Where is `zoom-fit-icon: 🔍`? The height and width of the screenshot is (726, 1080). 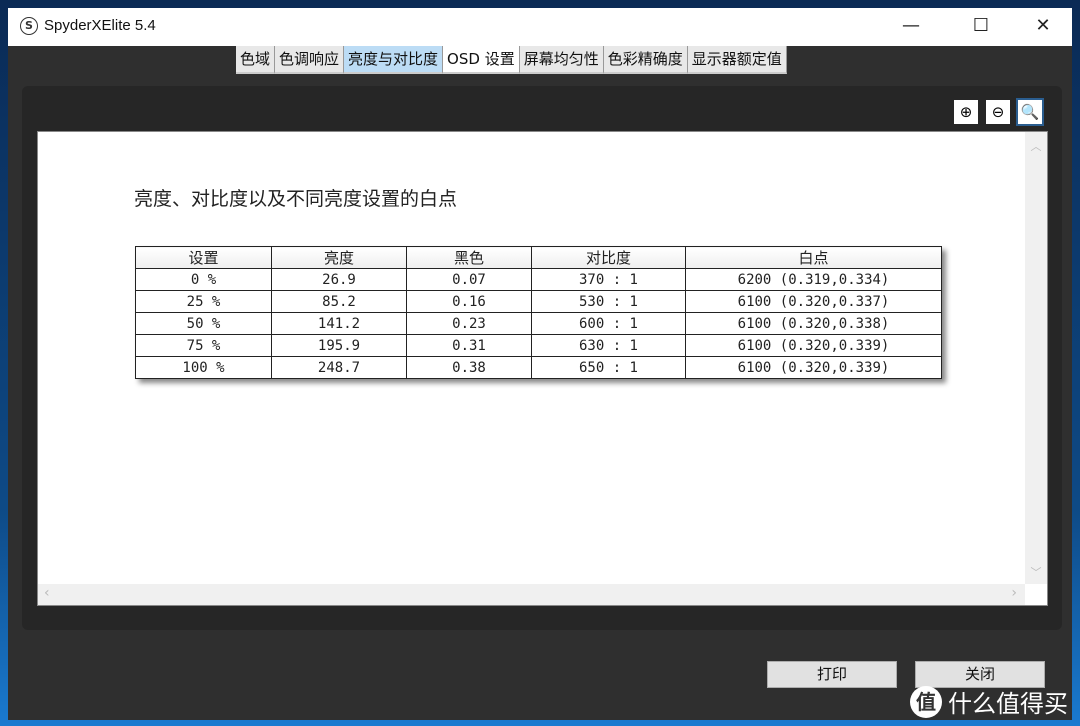 zoom-fit-icon: 🔍 is located at coordinates (1030, 112).